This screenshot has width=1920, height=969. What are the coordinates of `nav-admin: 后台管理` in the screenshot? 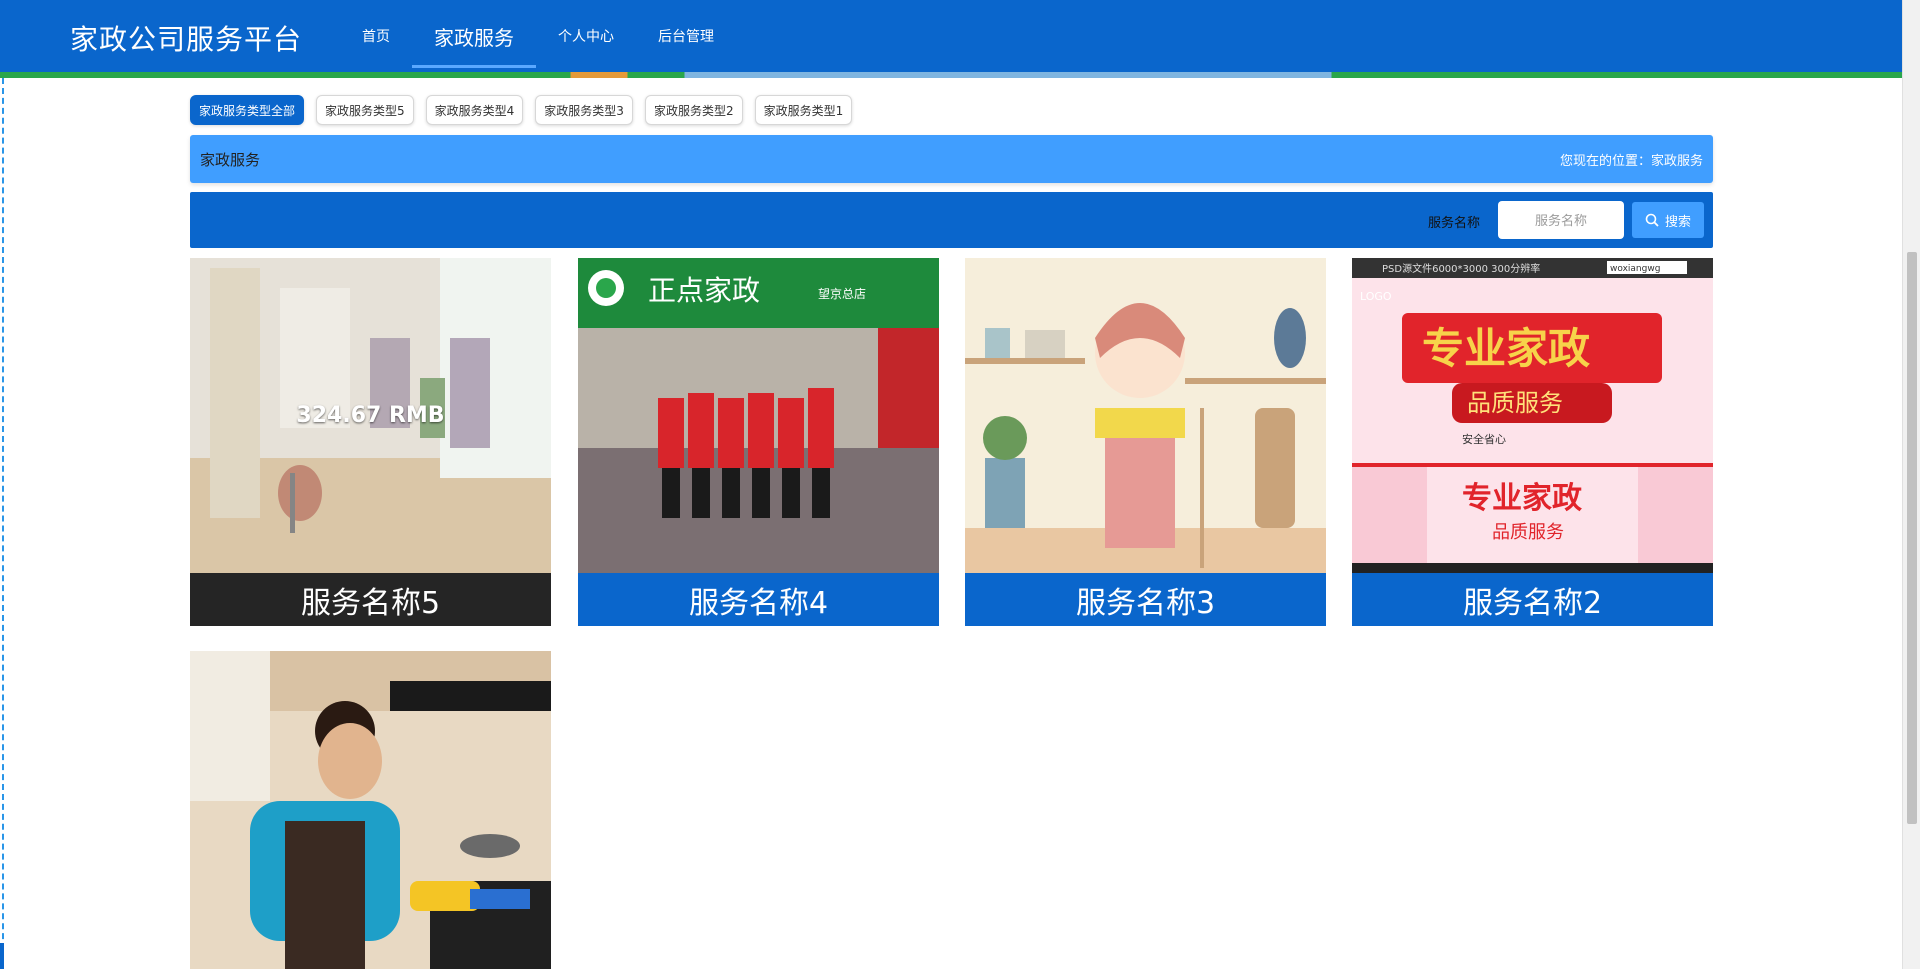 It's located at (686, 36).